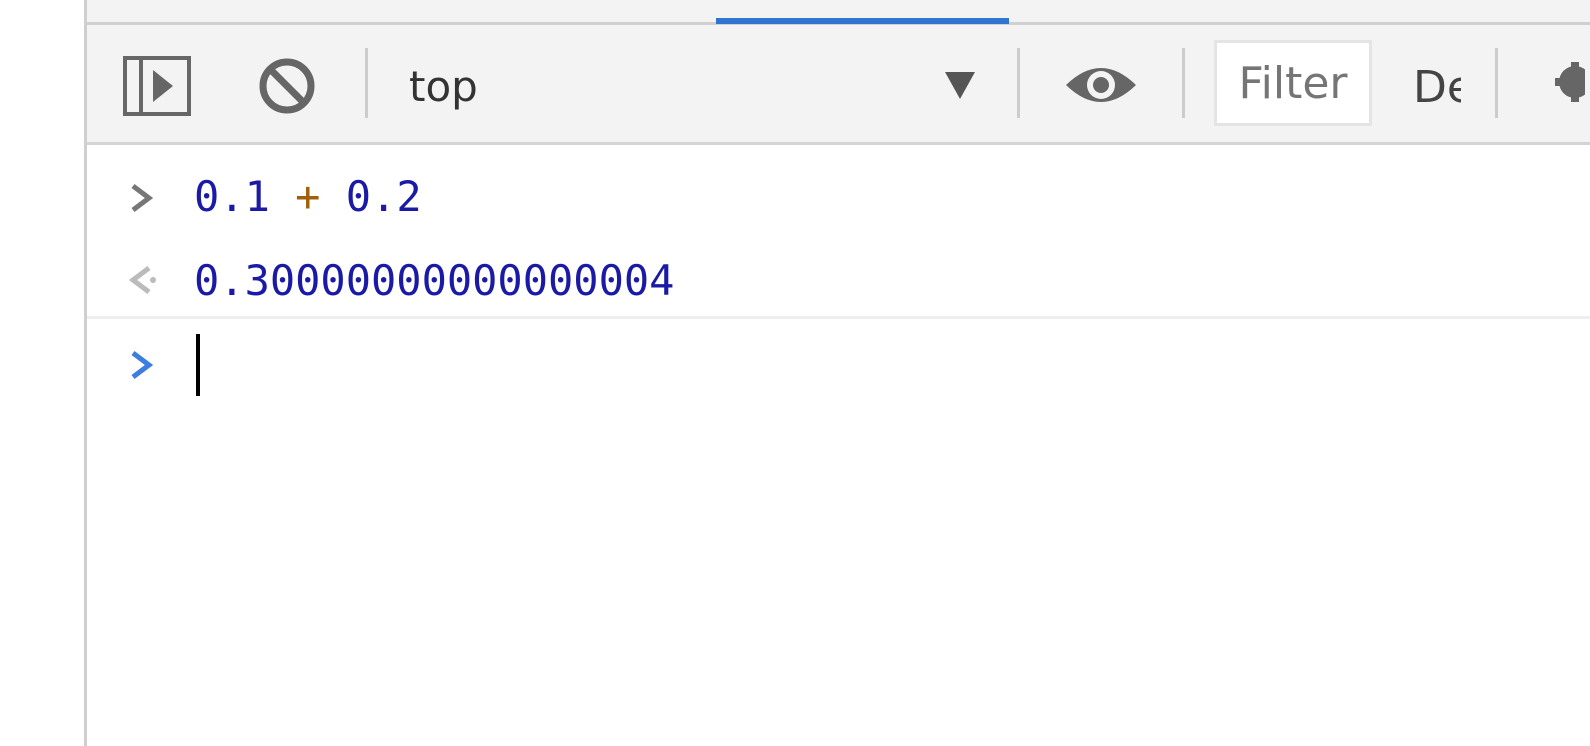  Describe the element at coordinates (960, 85) in the screenshot. I see `dropdown-arrow-icon` at that location.